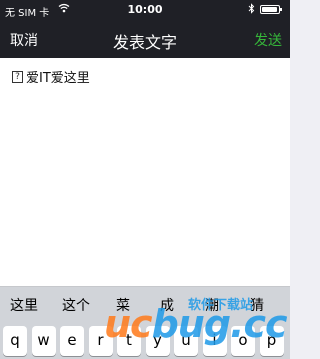  What do you see at coordinates (24, 305) in the screenshot?
I see `suggestion-item: 这里` at bounding box center [24, 305].